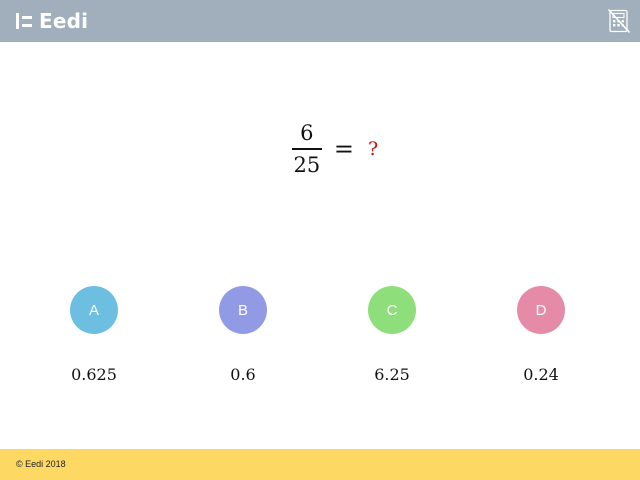 Image resolution: width=640 pixels, height=480 pixels. What do you see at coordinates (64, 21) in the screenshot?
I see `brand-name: Eedi` at bounding box center [64, 21].